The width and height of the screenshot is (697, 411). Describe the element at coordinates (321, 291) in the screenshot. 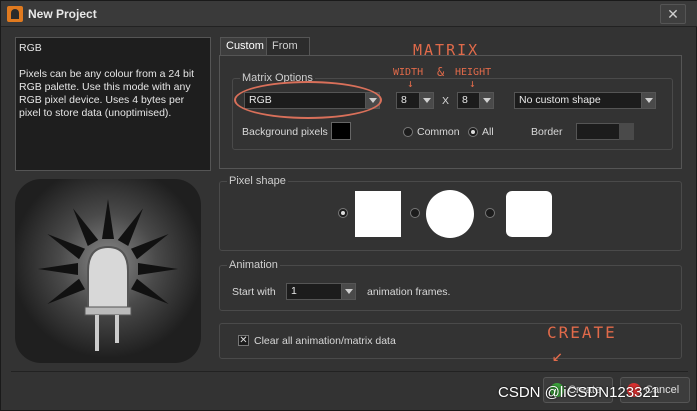

I see `animation-frames-select: 1` at that location.